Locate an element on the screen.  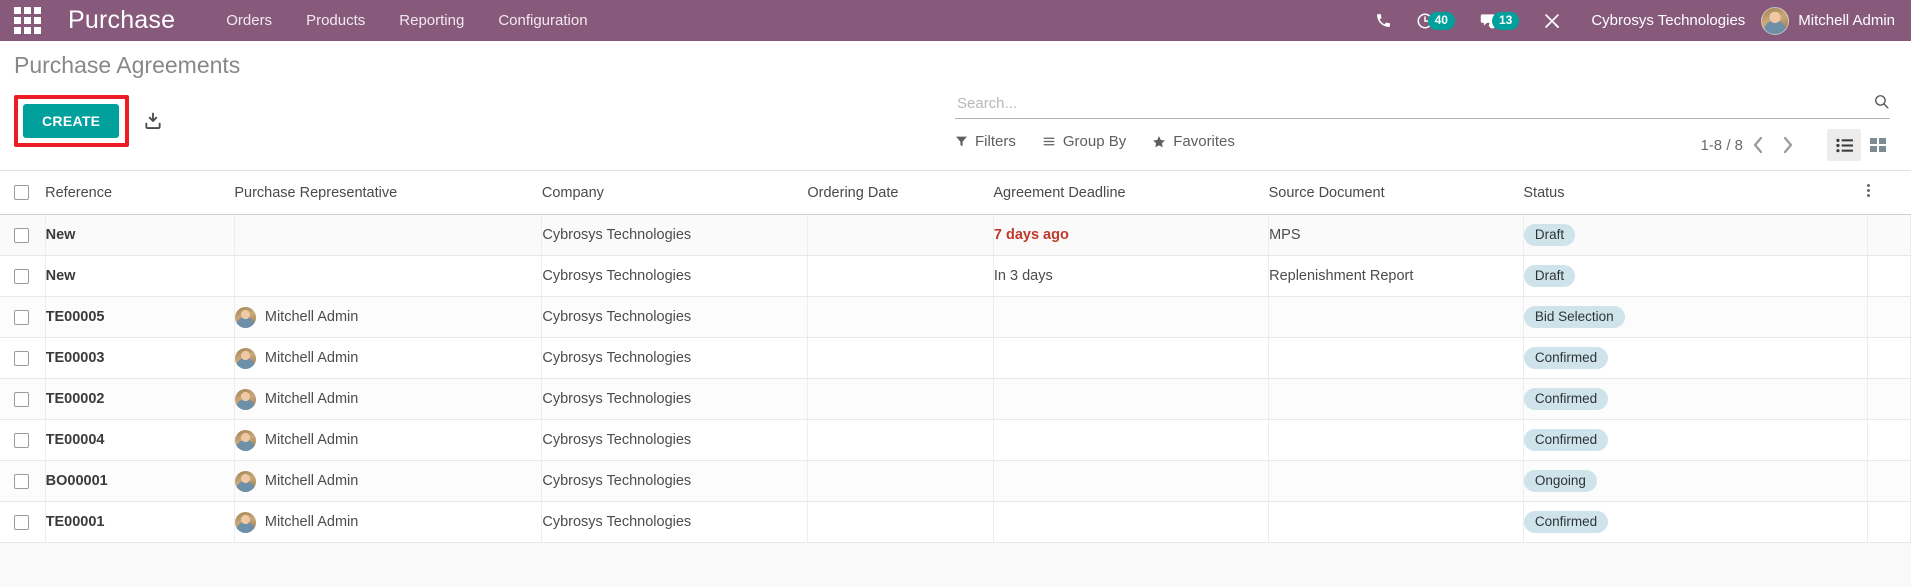
activities-count-badge: 40 is located at coordinates (1441, 20).